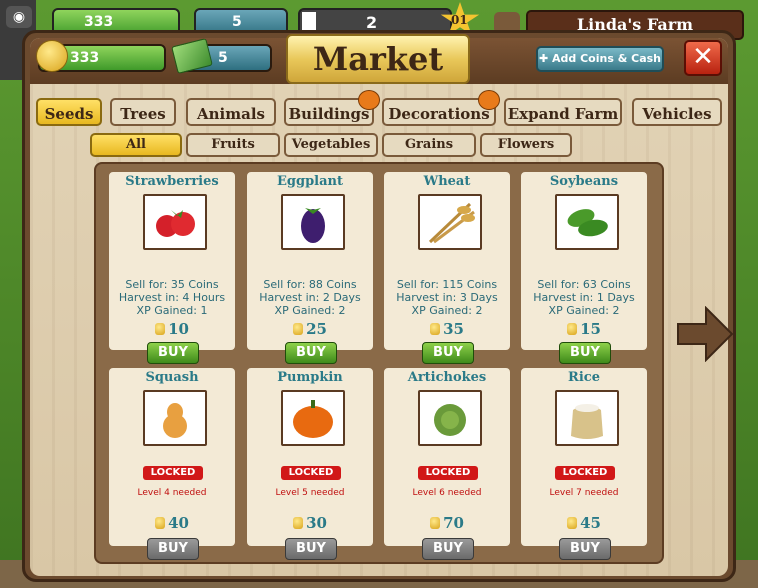 The height and width of the screenshot is (588, 758). I want to click on rice-sack-icon, so click(587, 418).